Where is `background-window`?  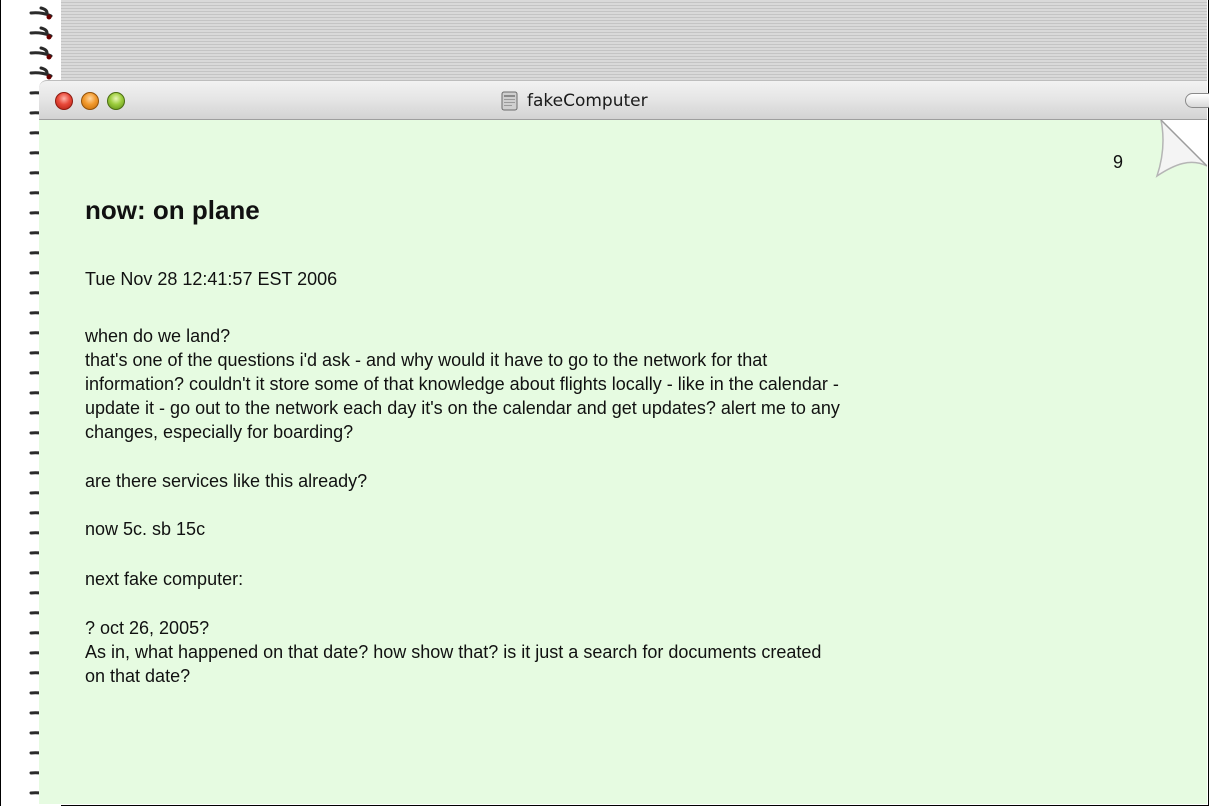 background-window is located at coordinates (623, 41).